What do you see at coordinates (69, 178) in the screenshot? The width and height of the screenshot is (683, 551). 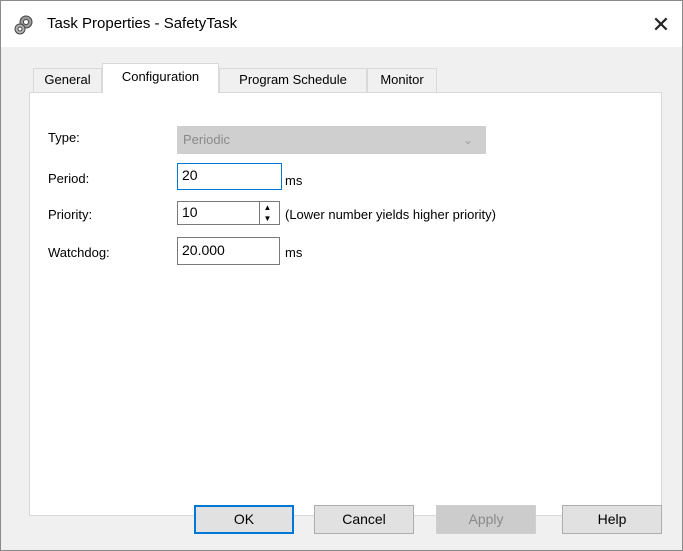 I see `period-label: Period:` at bounding box center [69, 178].